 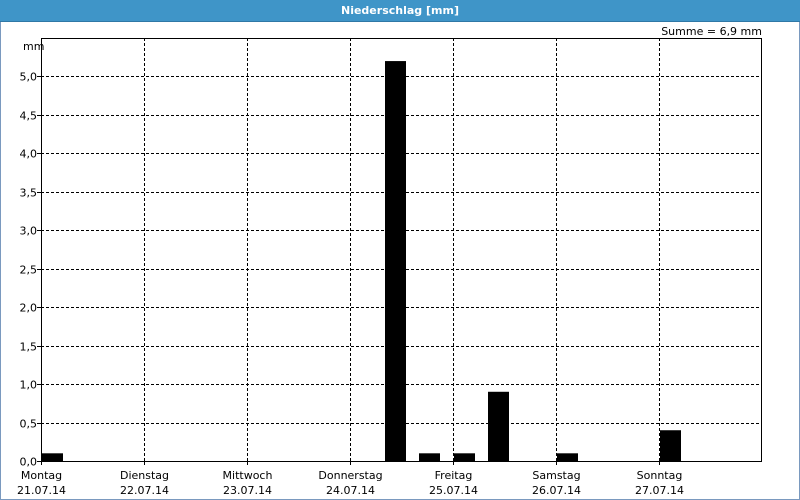 I want to click on x-date-label: 21.07.14, so click(x=41, y=490).